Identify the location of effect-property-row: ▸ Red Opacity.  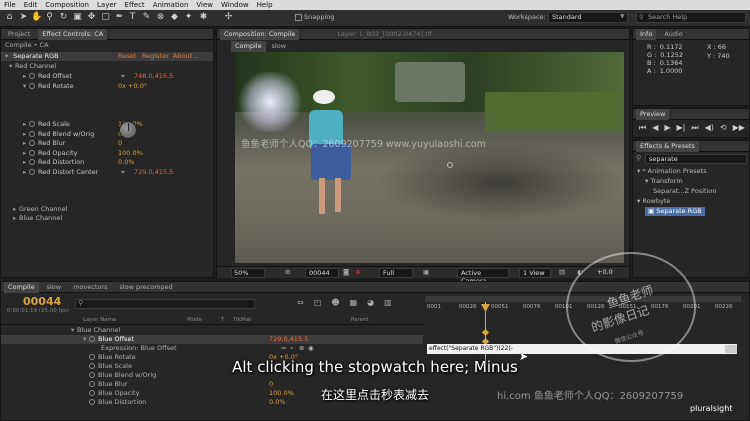
(50, 153).